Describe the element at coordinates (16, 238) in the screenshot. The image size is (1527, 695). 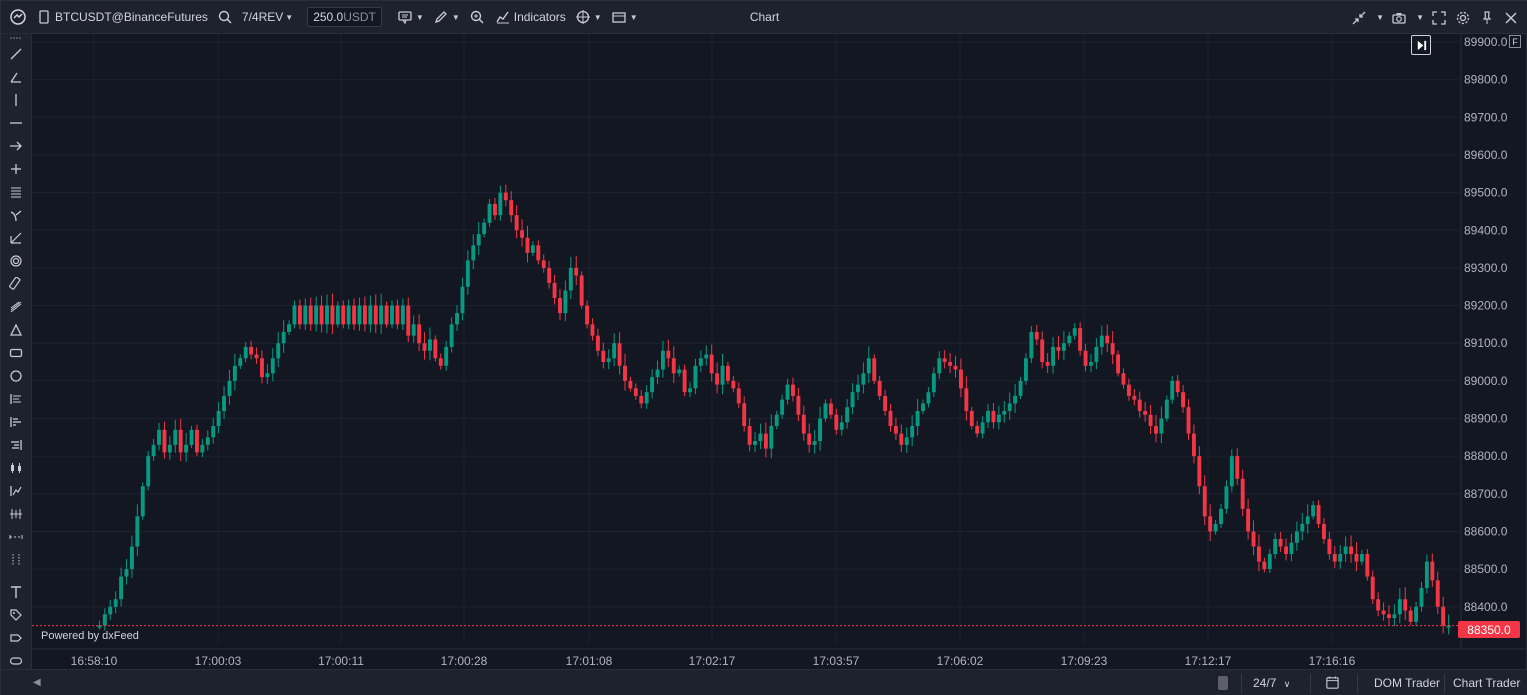
I see `trend-angle-icon` at that location.